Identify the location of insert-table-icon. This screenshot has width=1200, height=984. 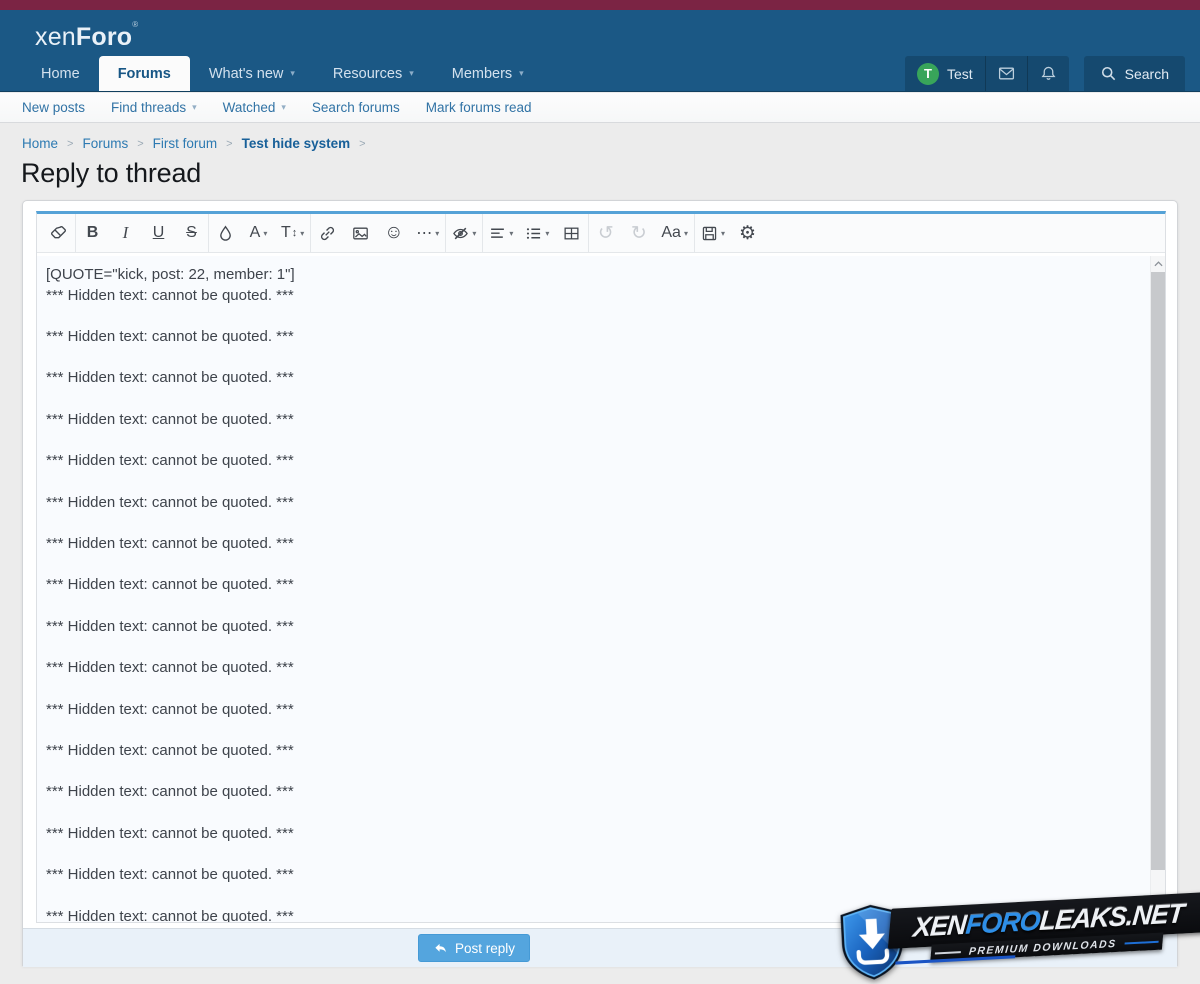
(571, 233).